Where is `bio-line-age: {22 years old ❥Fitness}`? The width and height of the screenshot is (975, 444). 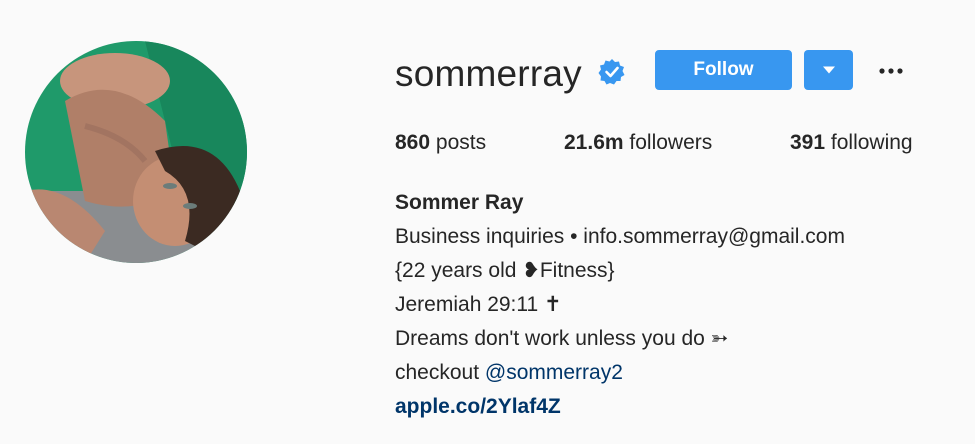 bio-line-age: {22 years old ❥Fitness} is located at coordinates (505, 270).